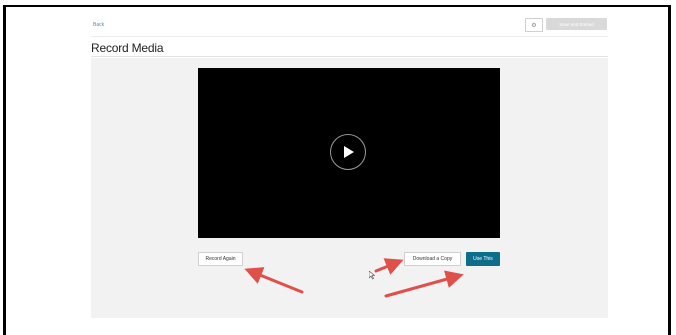 The height and width of the screenshot is (335, 676). I want to click on gear-icon: ⚙, so click(534, 25).